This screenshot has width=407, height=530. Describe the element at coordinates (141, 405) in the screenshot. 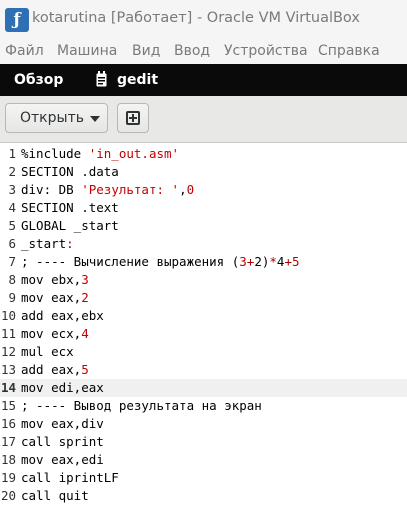

I see `token-text: ; ---- Вывод результата на экран` at that location.